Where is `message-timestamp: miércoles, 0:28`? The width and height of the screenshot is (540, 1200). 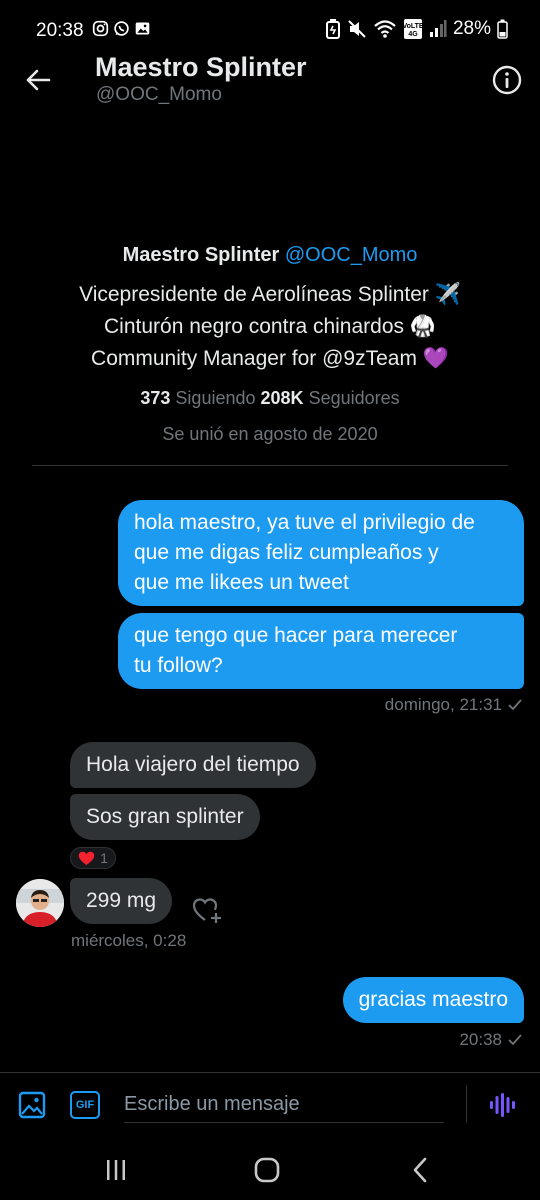
message-timestamp: miércoles, 0:28 is located at coordinates (129, 940).